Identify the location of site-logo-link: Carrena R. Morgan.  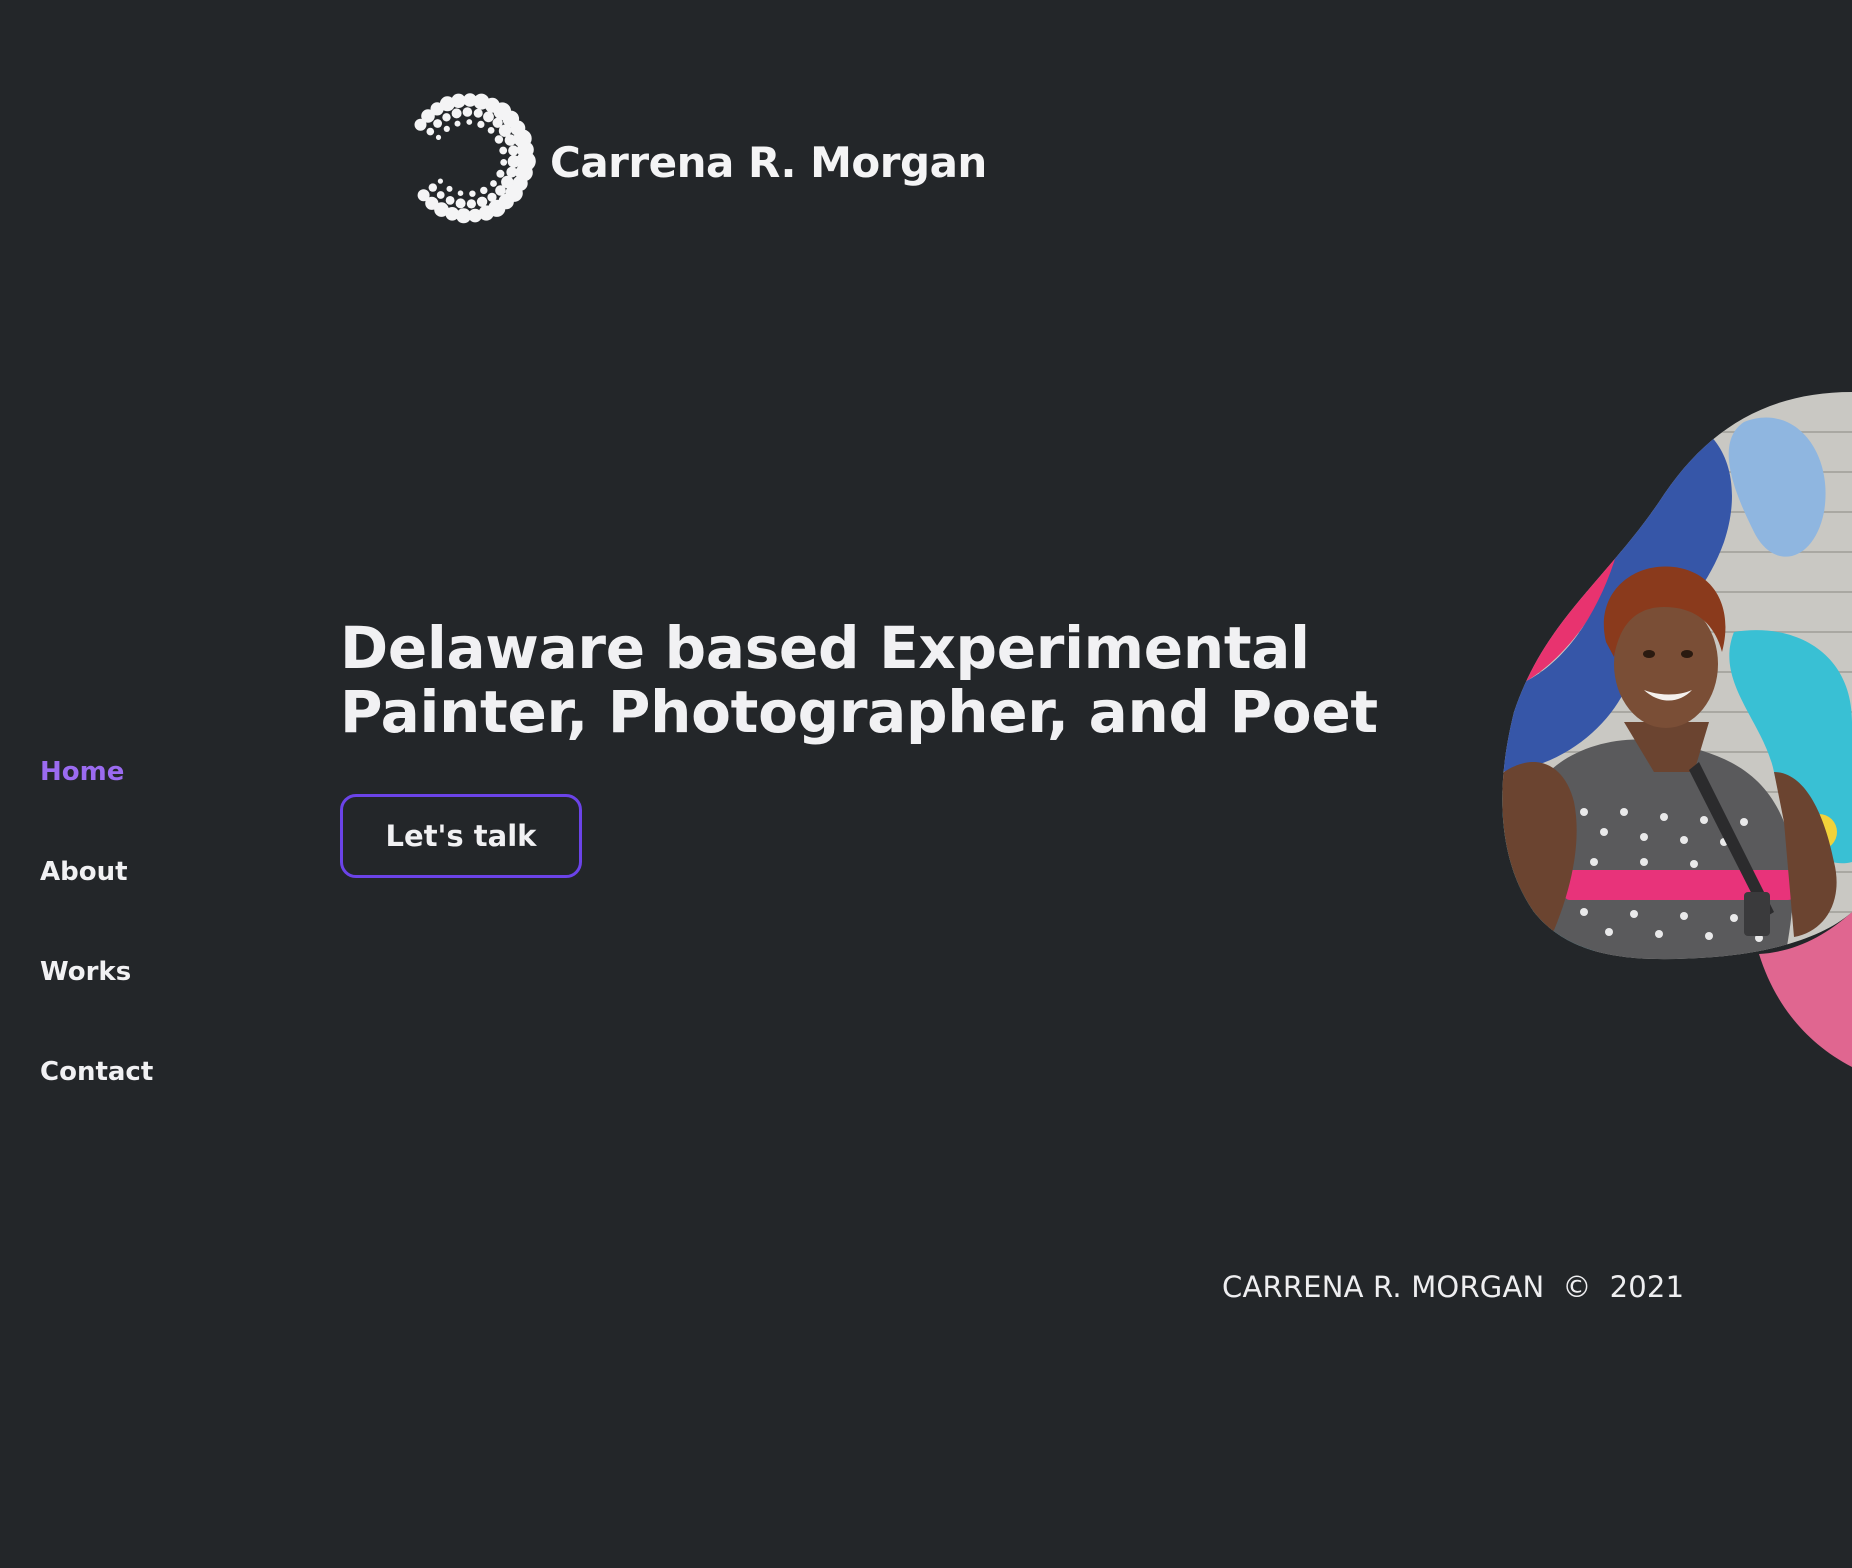
(691, 157).